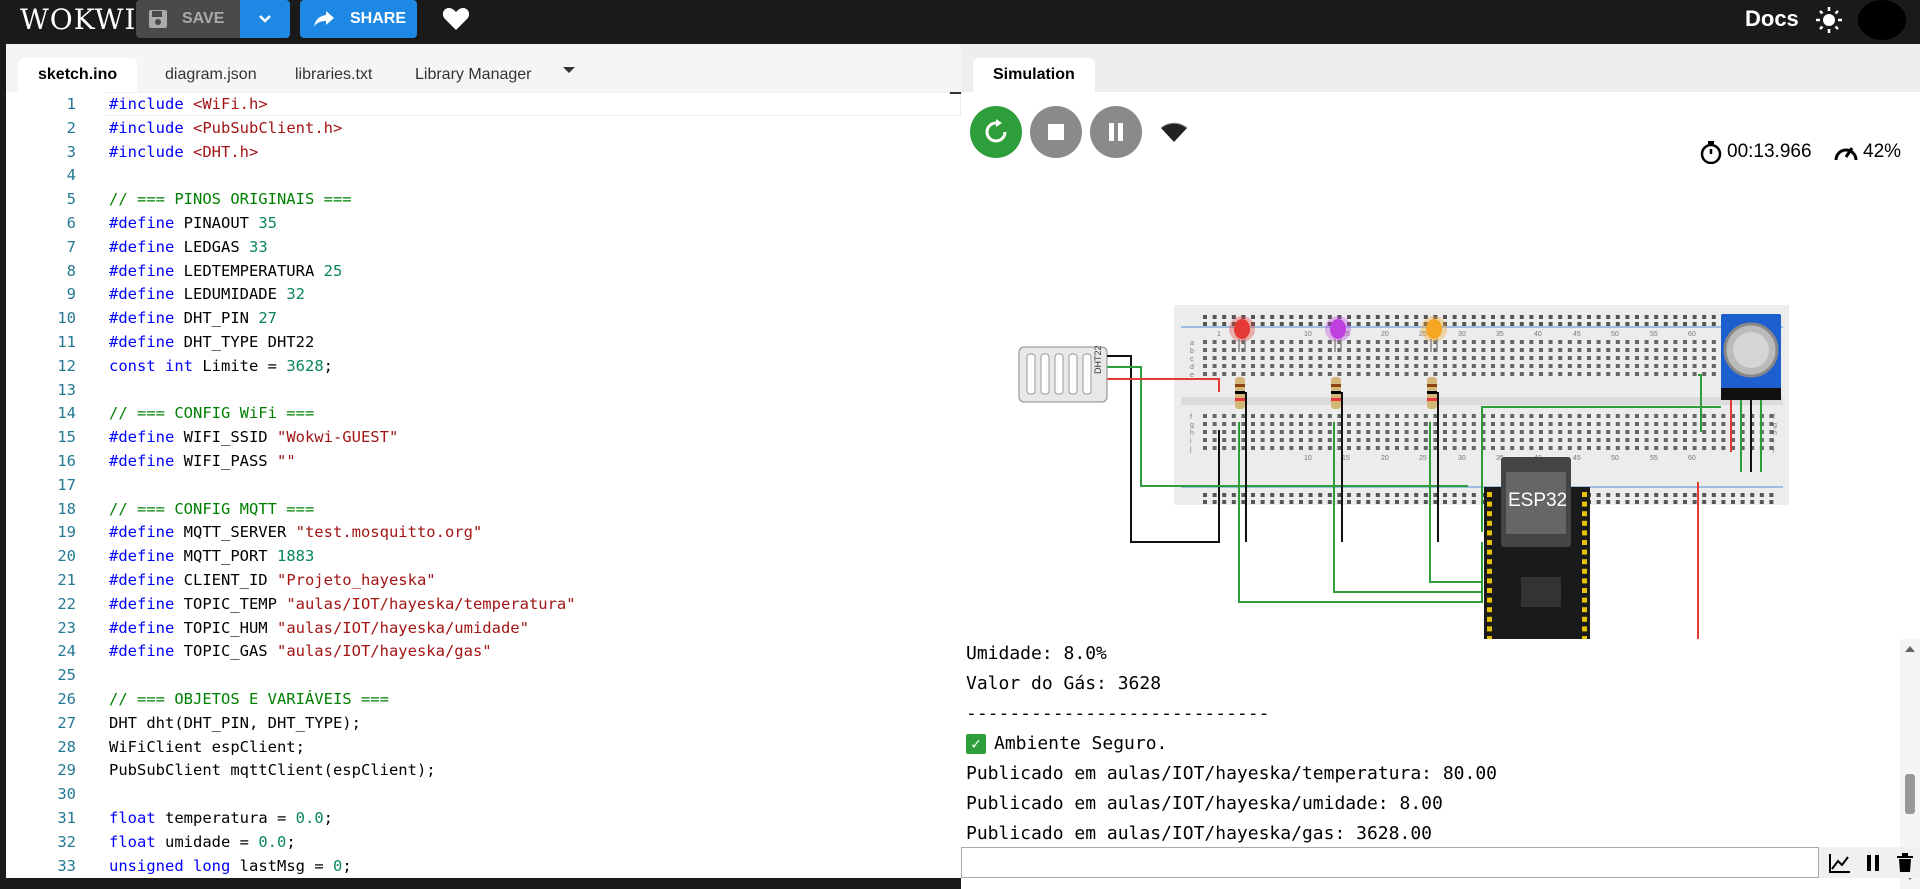 The width and height of the screenshot is (1920, 889). I want to click on breadboard-row-letter: c, so click(1192, 359).